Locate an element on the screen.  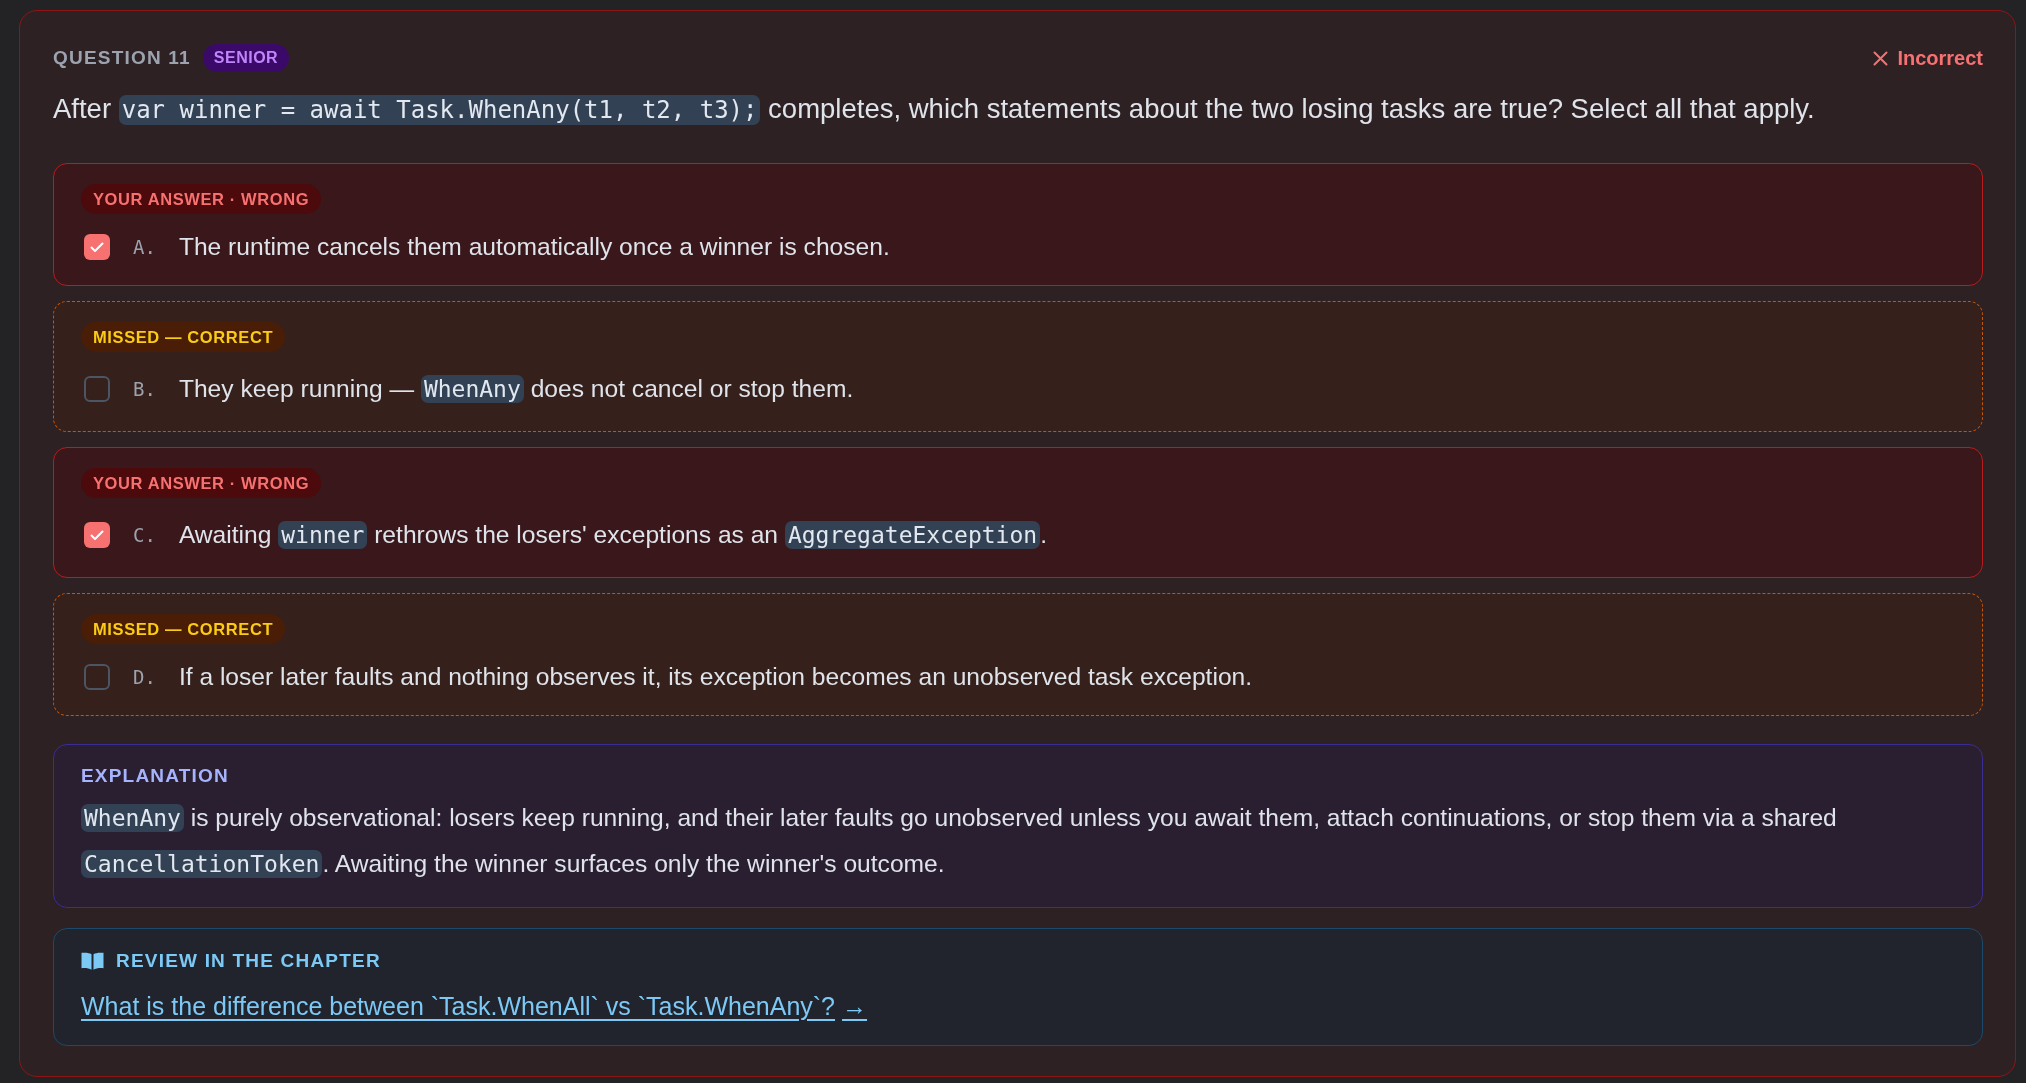
option-text: If a loser later faults and nothing observes it, its exception becomes an unobserved task exception. is located at coordinates (715, 677).